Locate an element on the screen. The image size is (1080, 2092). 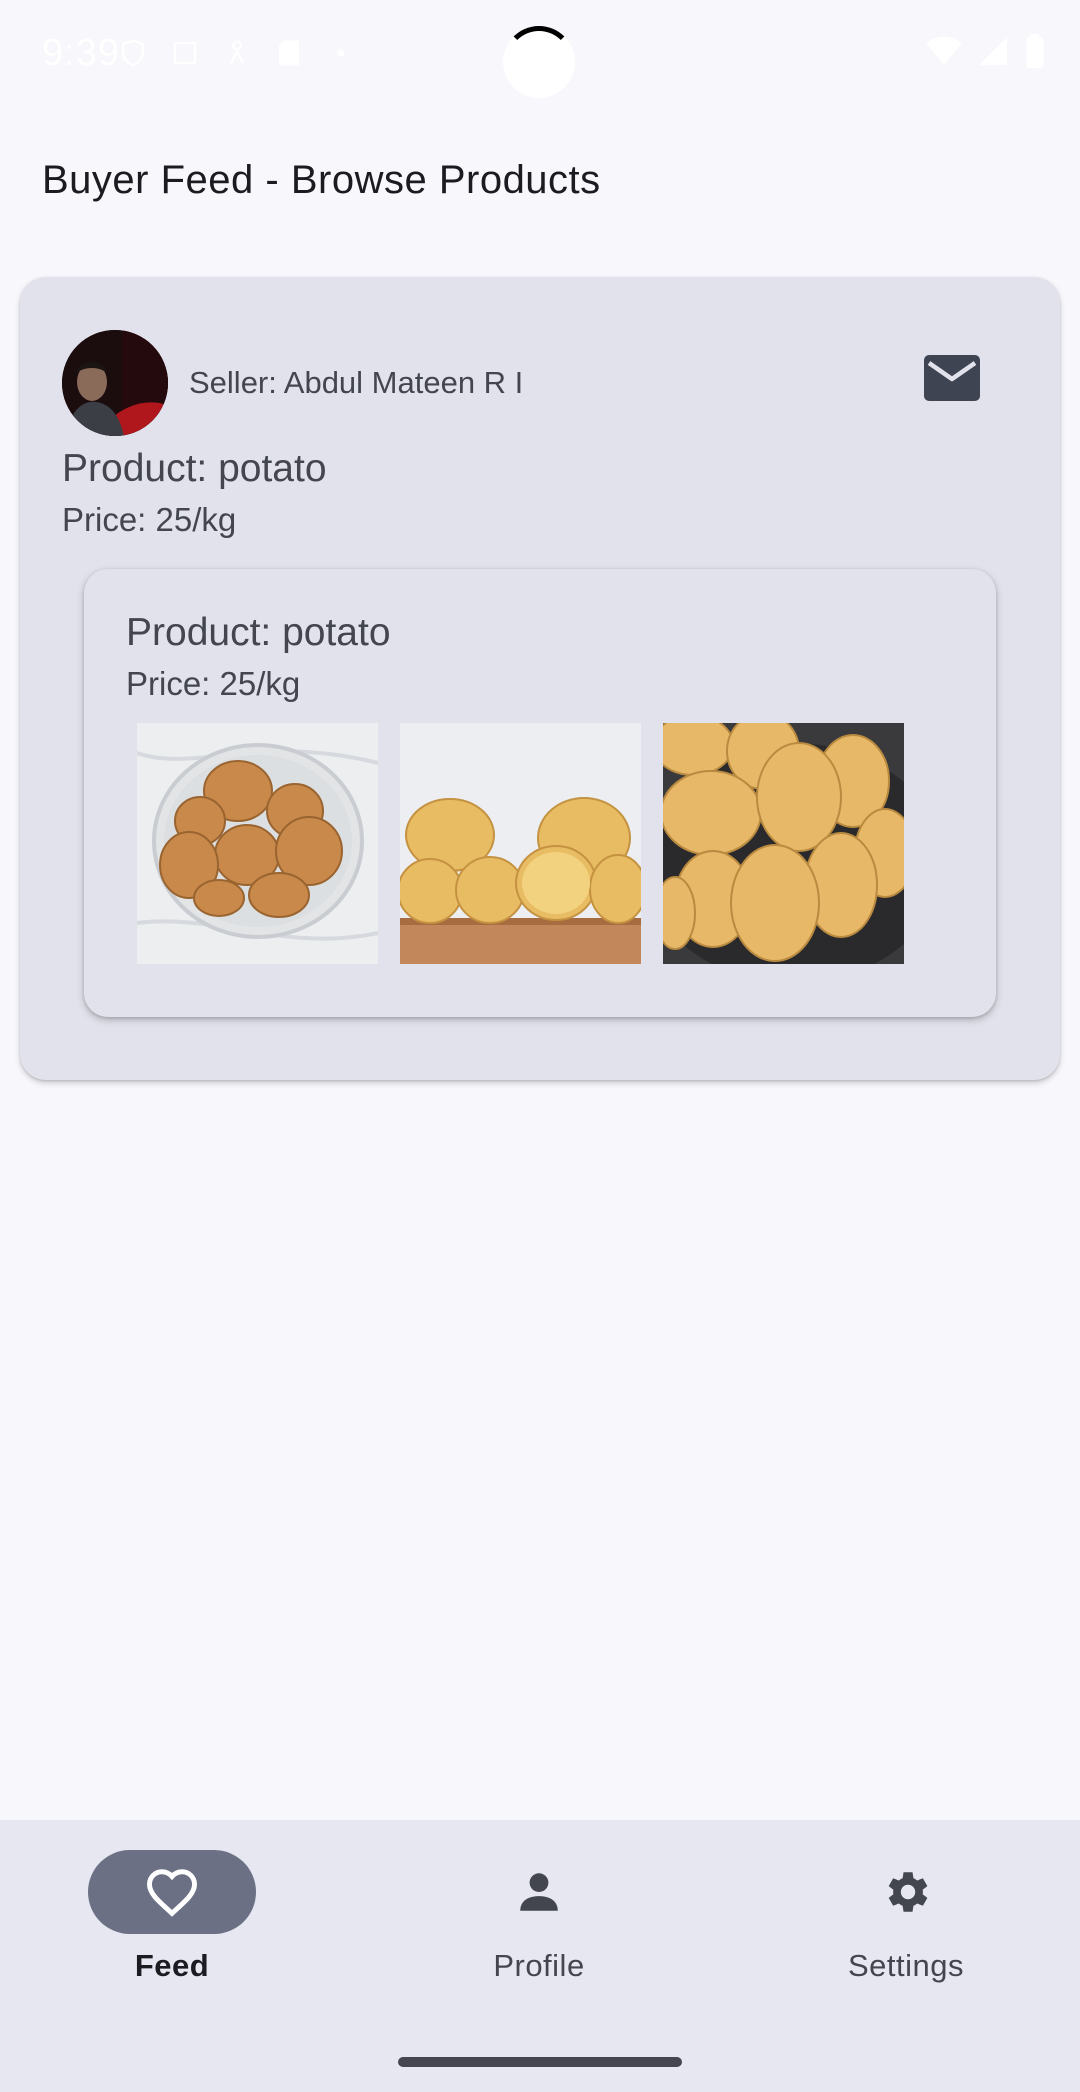
accessibility-icon is located at coordinates (237, 53).